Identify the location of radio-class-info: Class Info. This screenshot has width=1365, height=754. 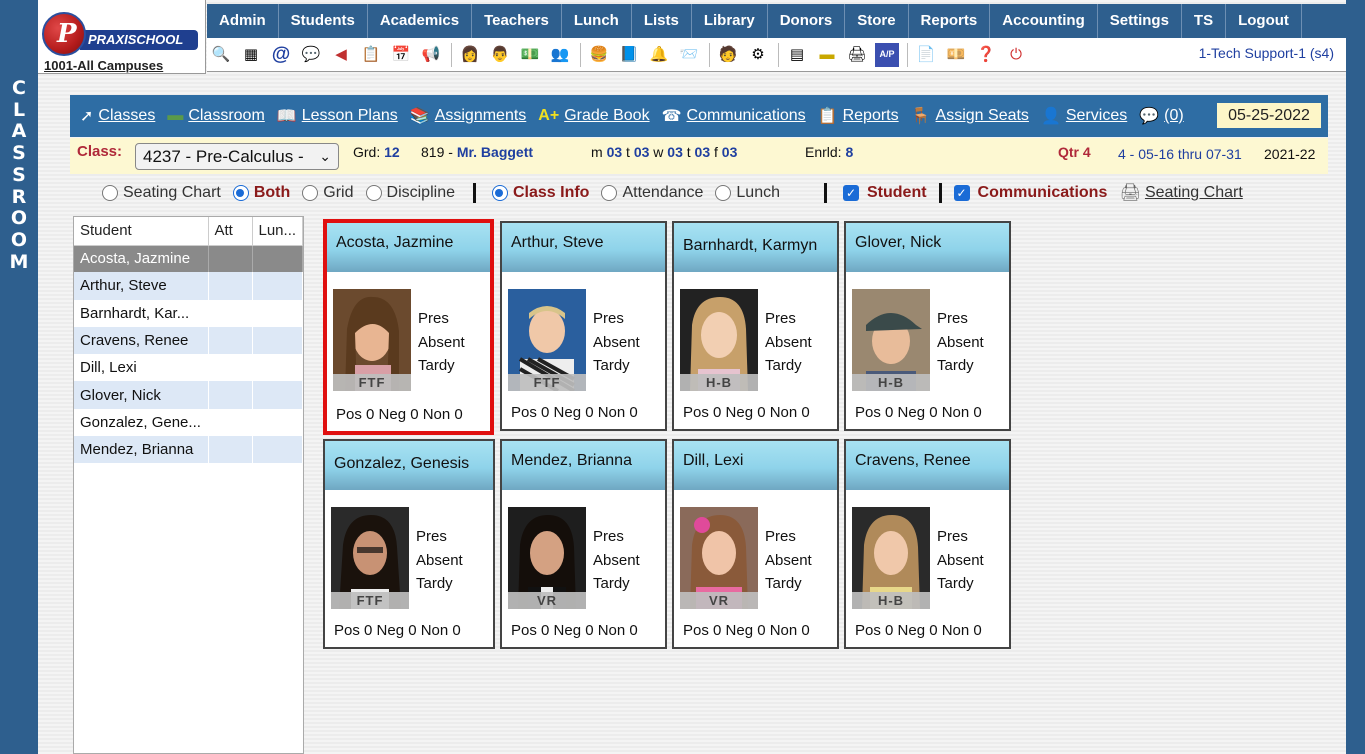
(540, 193).